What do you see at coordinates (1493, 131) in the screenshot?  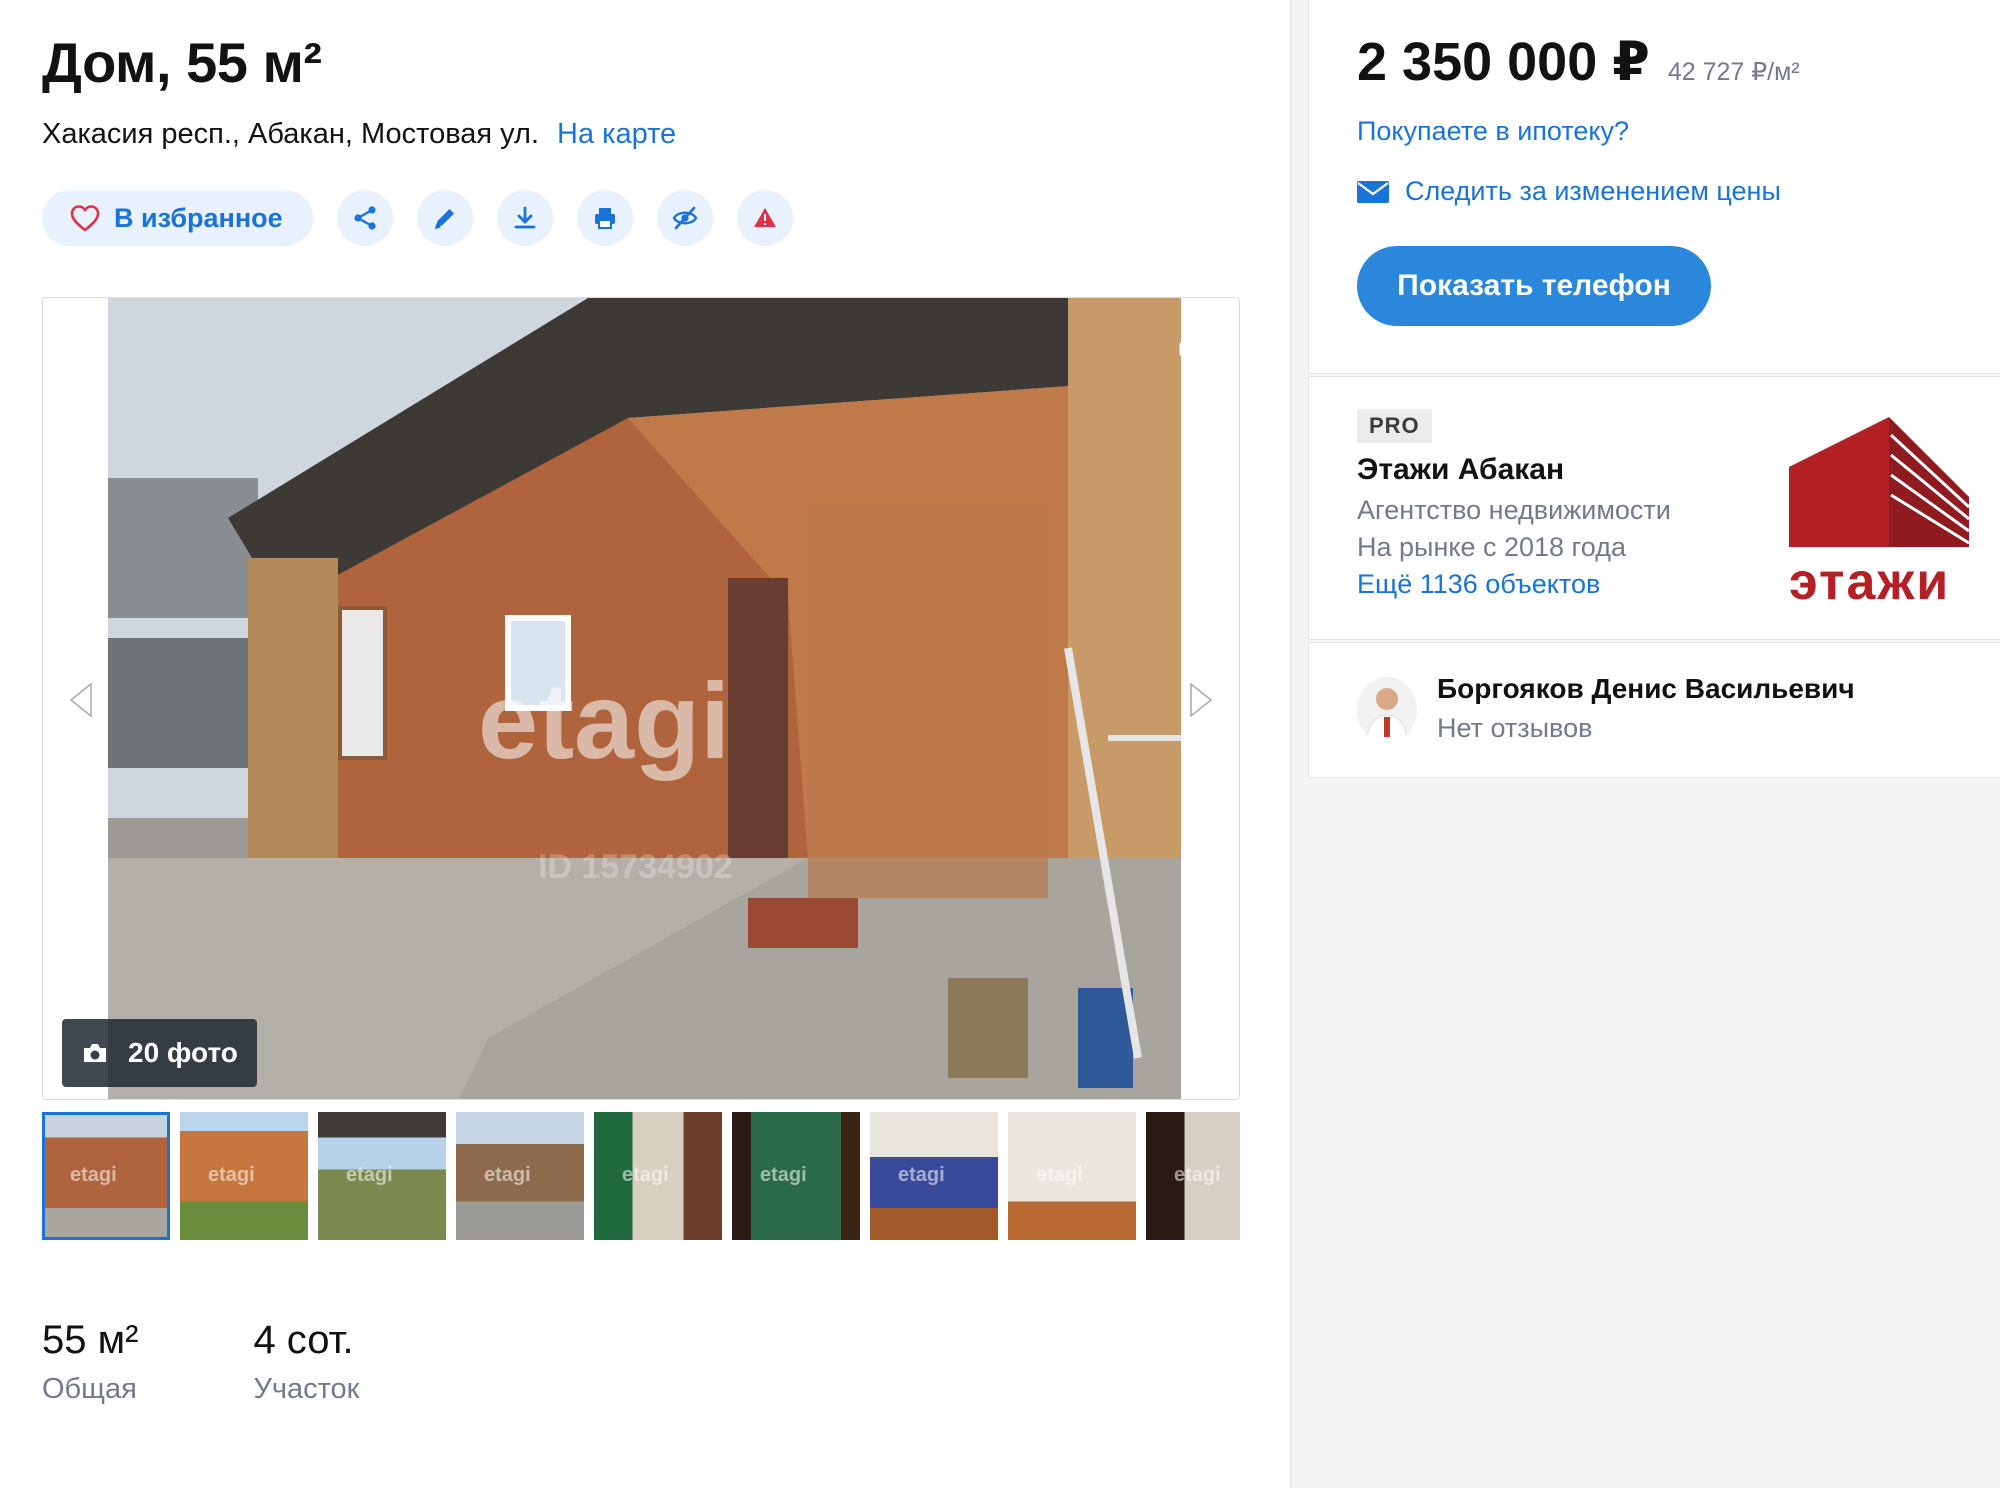 I see `mortgage-link: Покупаете в ипотеку?` at bounding box center [1493, 131].